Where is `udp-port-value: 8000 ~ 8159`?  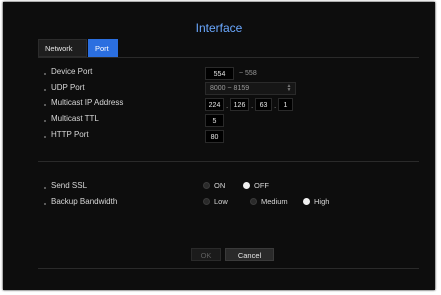
udp-port-value: 8000 ~ 8159 is located at coordinates (230, 88).